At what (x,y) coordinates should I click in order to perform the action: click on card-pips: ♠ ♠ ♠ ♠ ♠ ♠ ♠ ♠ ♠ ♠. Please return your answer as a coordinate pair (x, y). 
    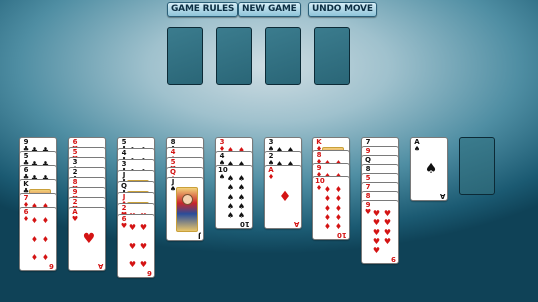
    Looking at the image, I should click on (236, 197).